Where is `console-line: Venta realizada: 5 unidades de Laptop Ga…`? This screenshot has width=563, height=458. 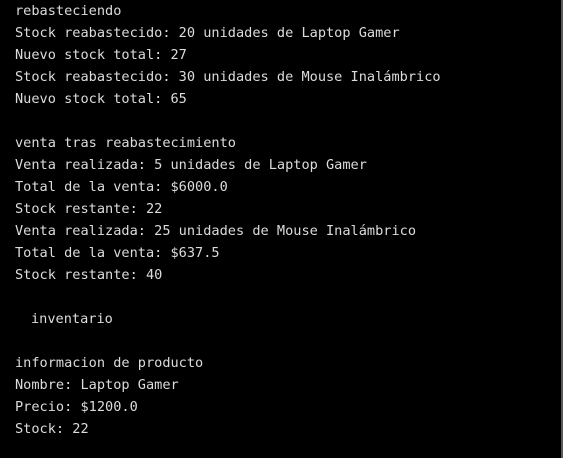
console-line: Venta realizada: 5 unidades de Laptop Ga… is located at coordinates (191, 165).